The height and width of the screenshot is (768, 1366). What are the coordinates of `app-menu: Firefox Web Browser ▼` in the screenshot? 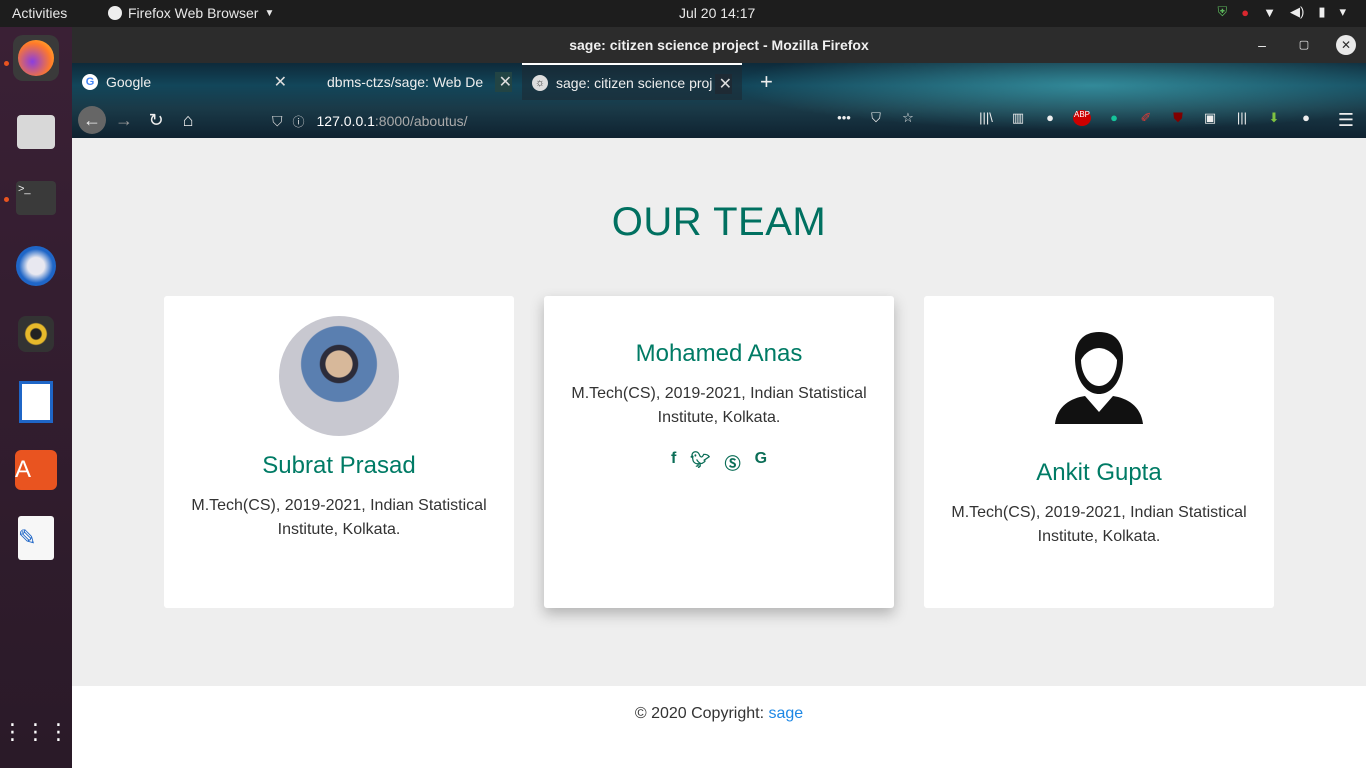 It's located at (191, 13).